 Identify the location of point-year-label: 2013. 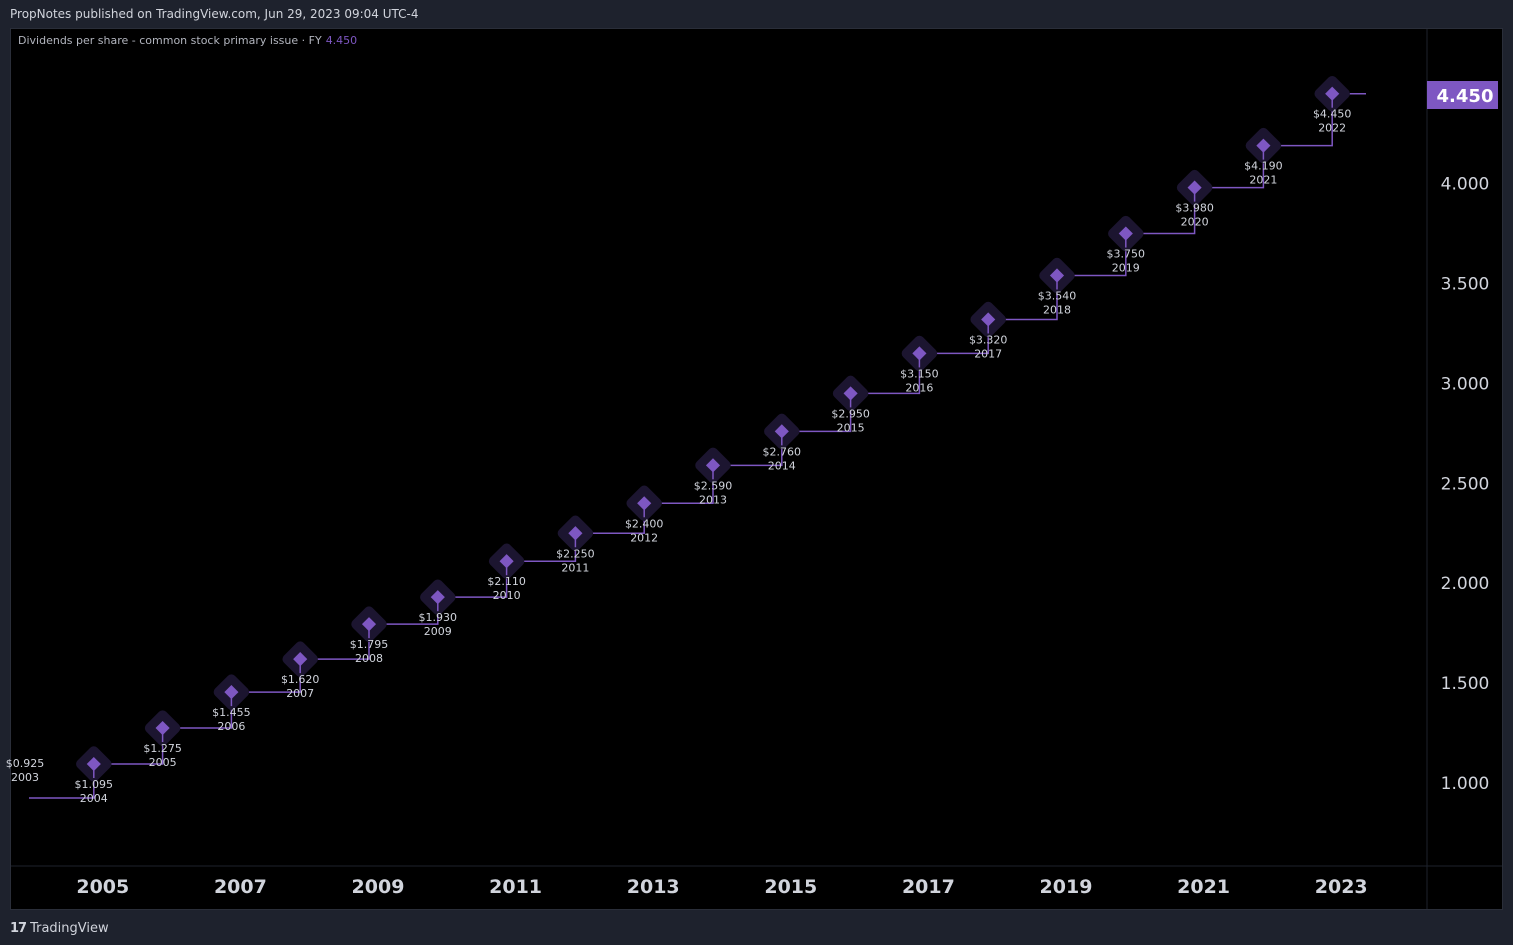
(713, 499).